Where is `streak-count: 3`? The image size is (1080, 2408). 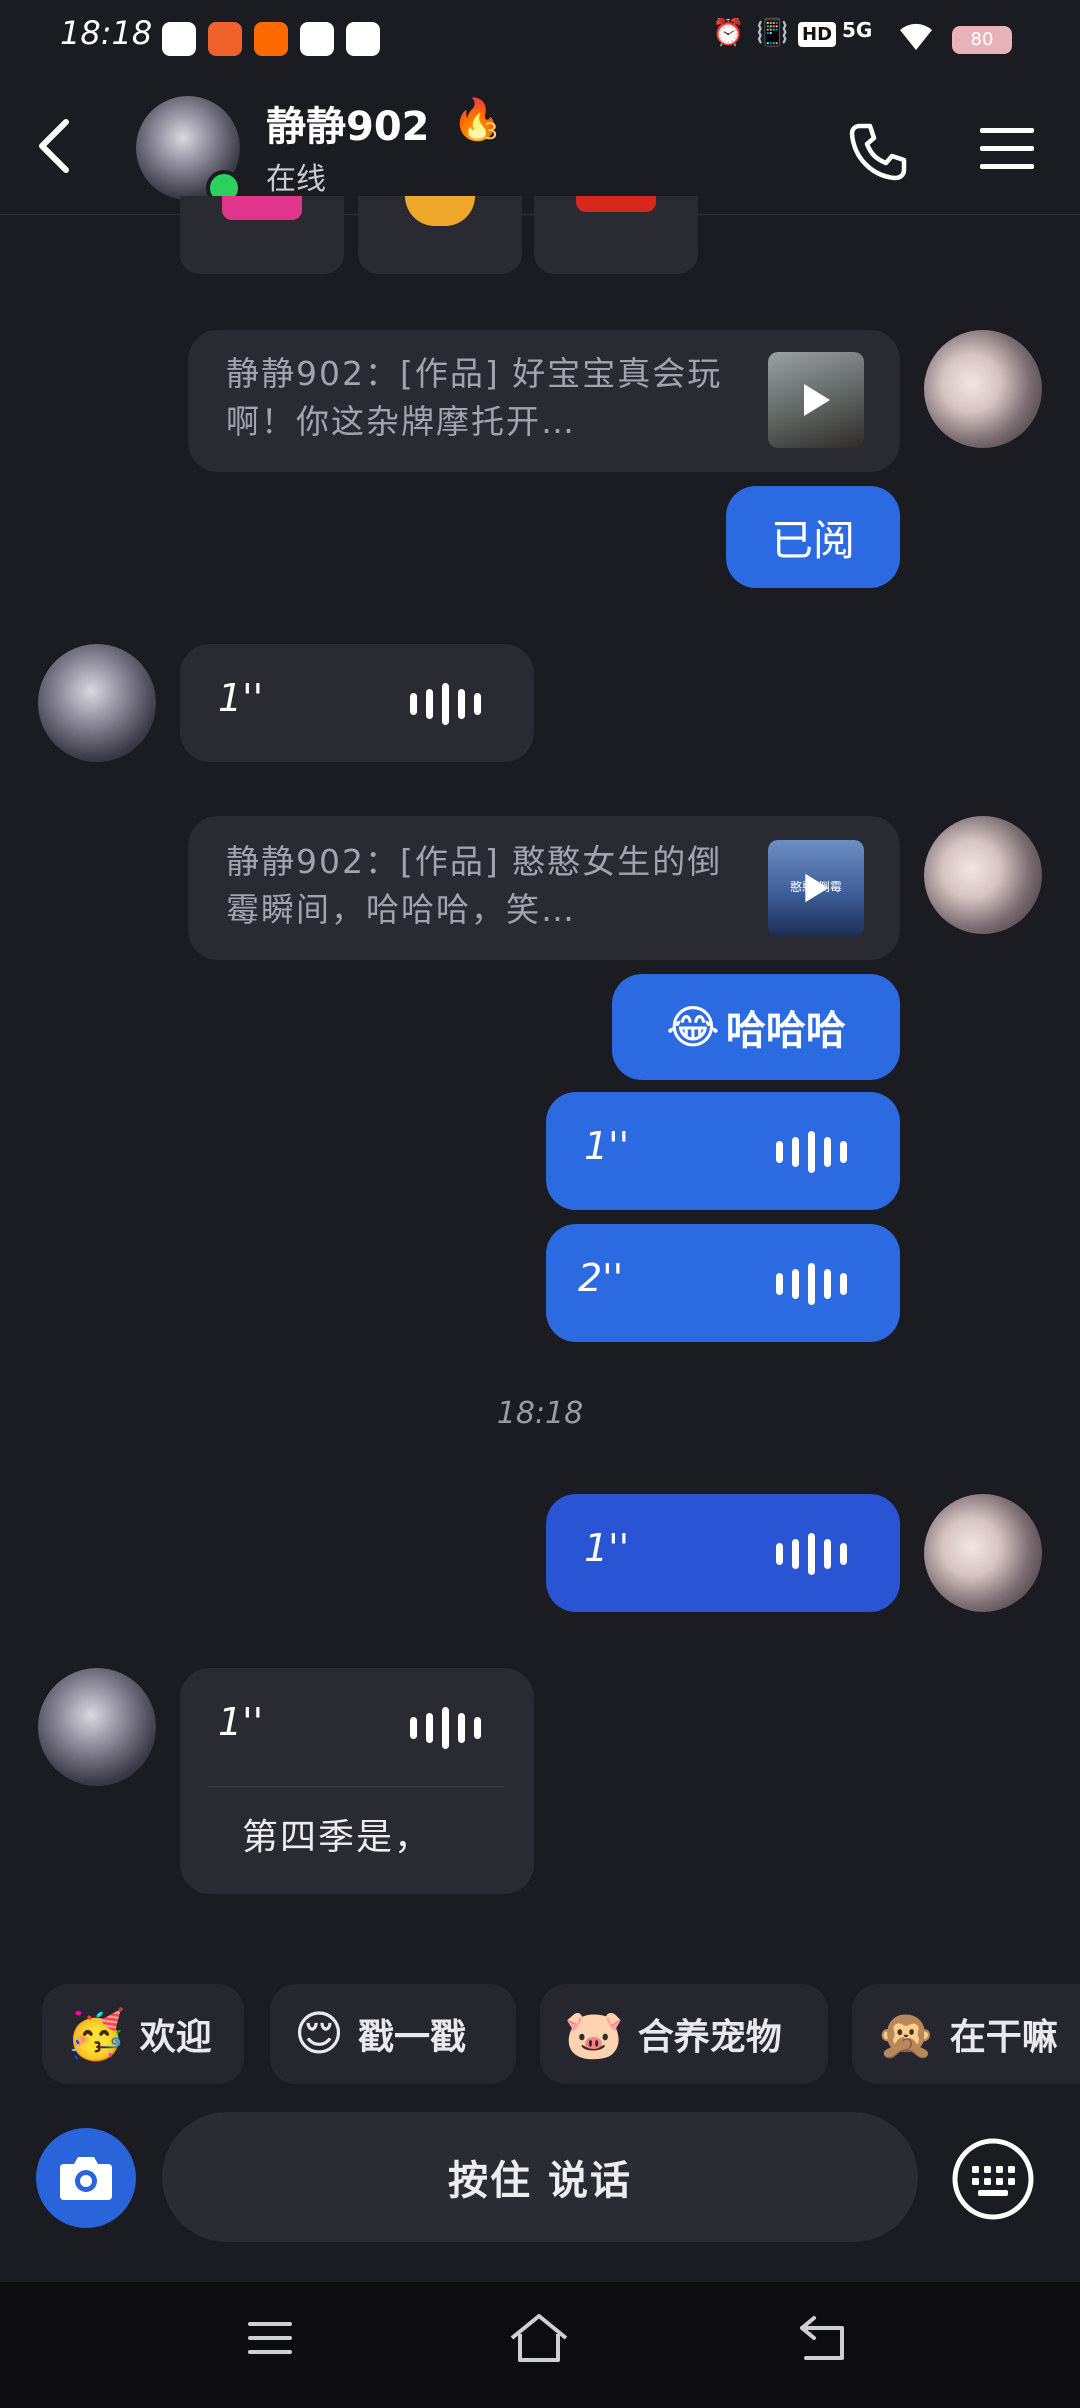 streak-count: 3 is located at coordinates (490, 132).